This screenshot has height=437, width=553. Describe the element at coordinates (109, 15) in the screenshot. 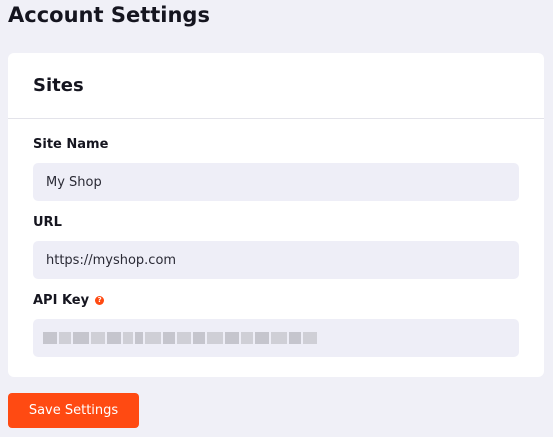

I see `page-title: Account Settings` at that location.